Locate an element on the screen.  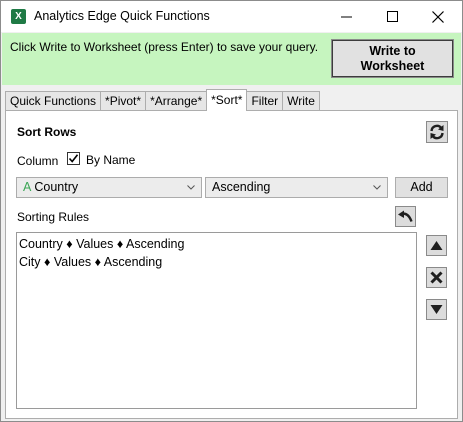
maximize-icon is located at coordinates (392, 16).